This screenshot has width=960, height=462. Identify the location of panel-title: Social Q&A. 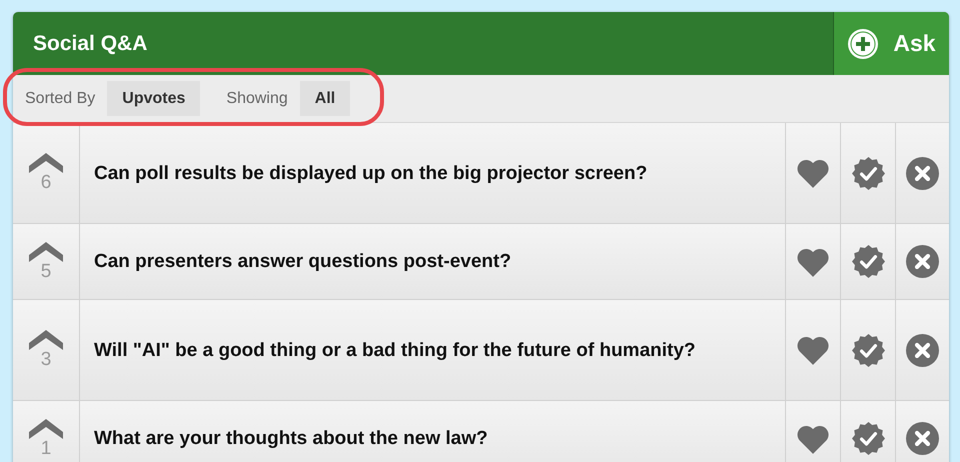
(90, 43).